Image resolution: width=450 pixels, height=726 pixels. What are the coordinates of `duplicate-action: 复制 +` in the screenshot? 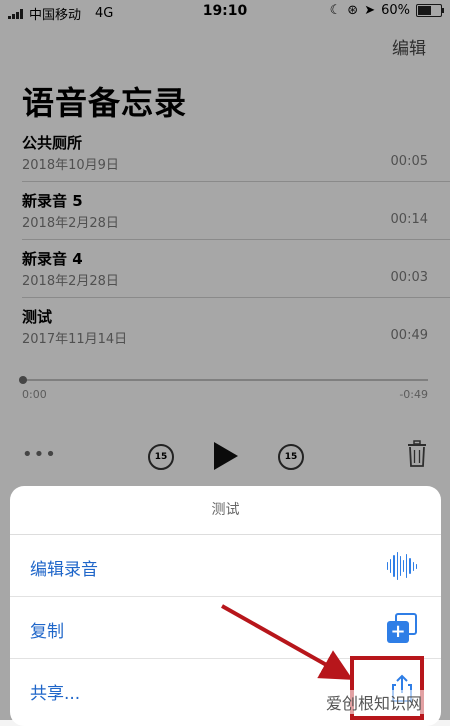 It's located at (225, 628).